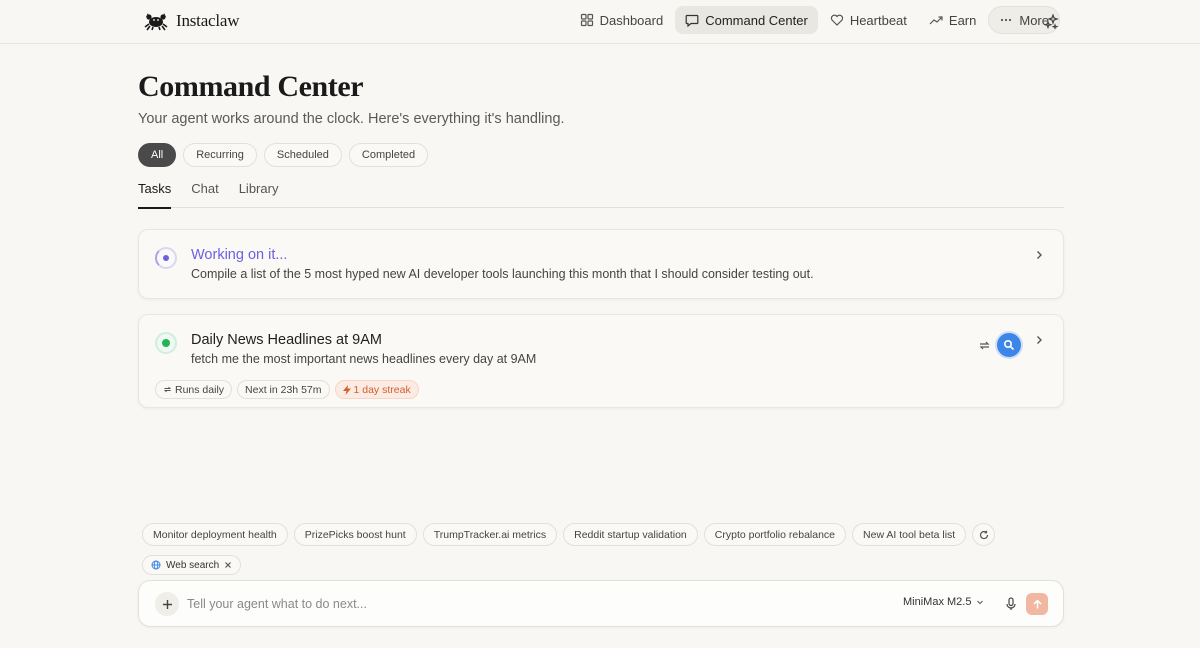 Image resolution: width=1200 pixels, height=648 pixels. What do you see at coordinates (630, 534) in the screenshot?
I see `suggestion-chip: Reddit startup validation` at bounding box center [630, 534].